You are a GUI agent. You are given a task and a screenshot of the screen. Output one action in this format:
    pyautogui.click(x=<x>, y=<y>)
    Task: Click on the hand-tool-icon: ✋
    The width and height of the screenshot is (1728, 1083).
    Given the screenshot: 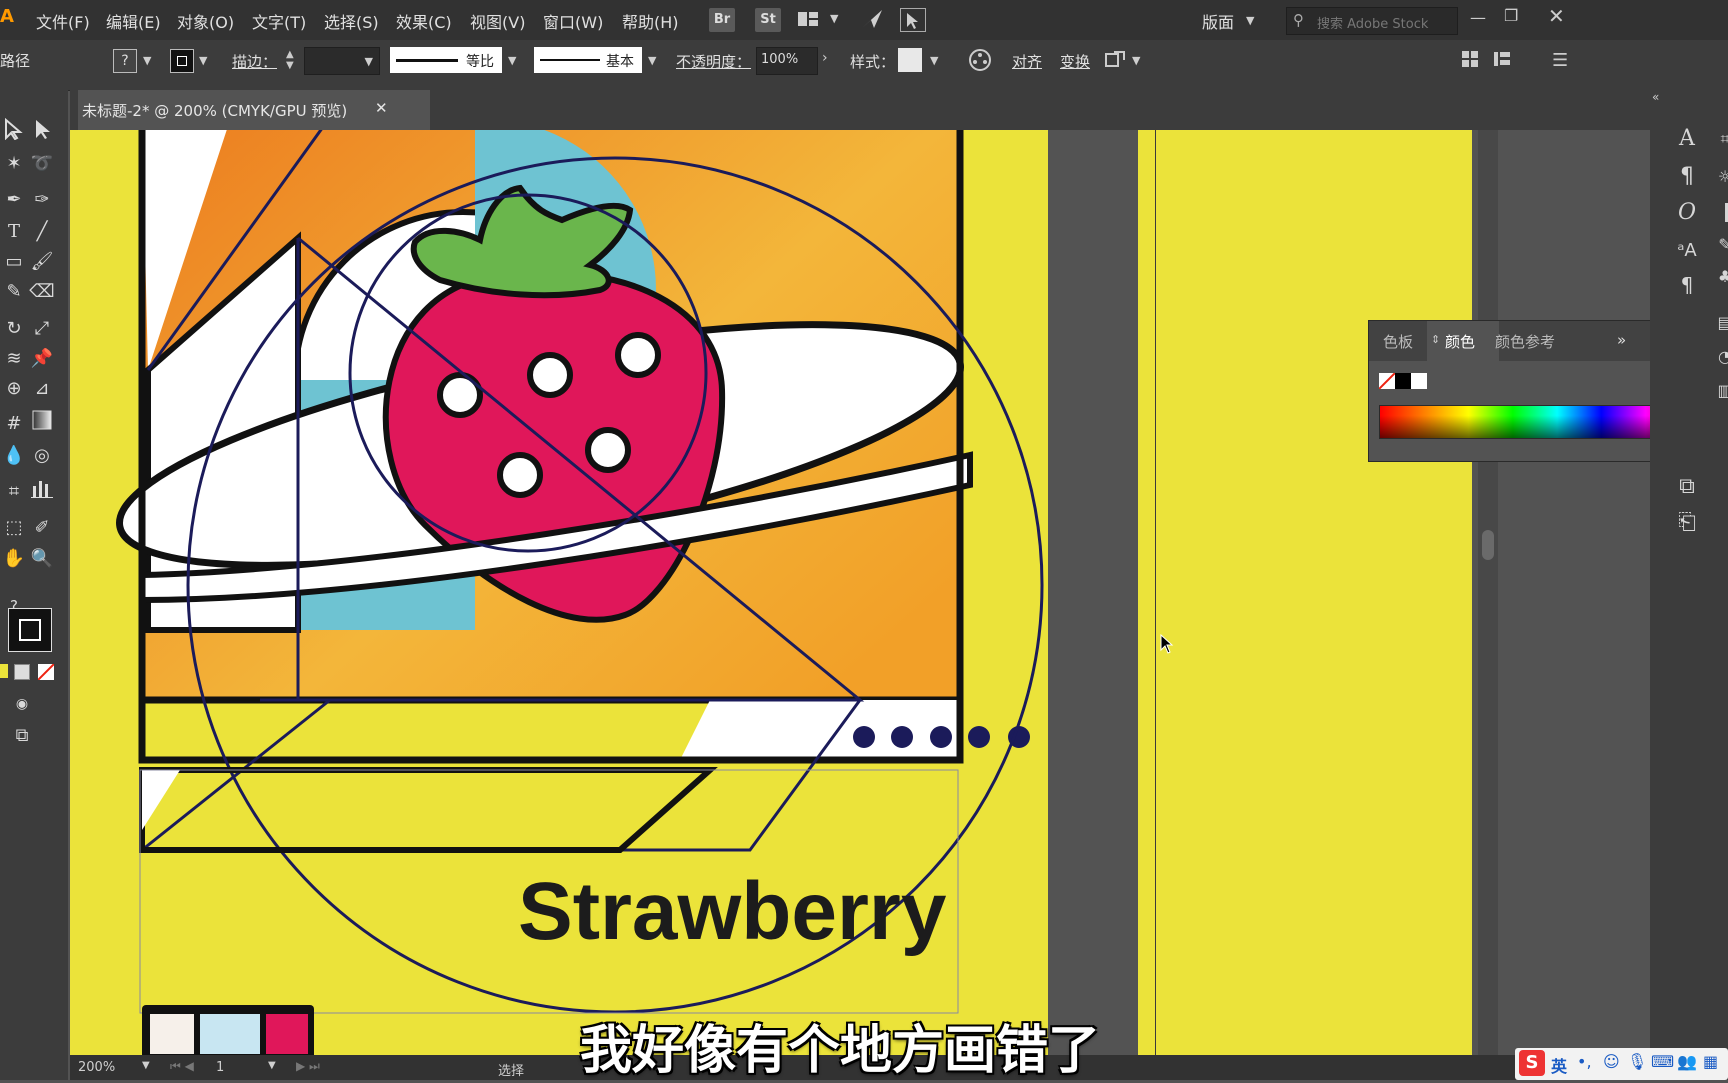 What is the action you would take?
    pyautogui.click(x=14, y=559)
    